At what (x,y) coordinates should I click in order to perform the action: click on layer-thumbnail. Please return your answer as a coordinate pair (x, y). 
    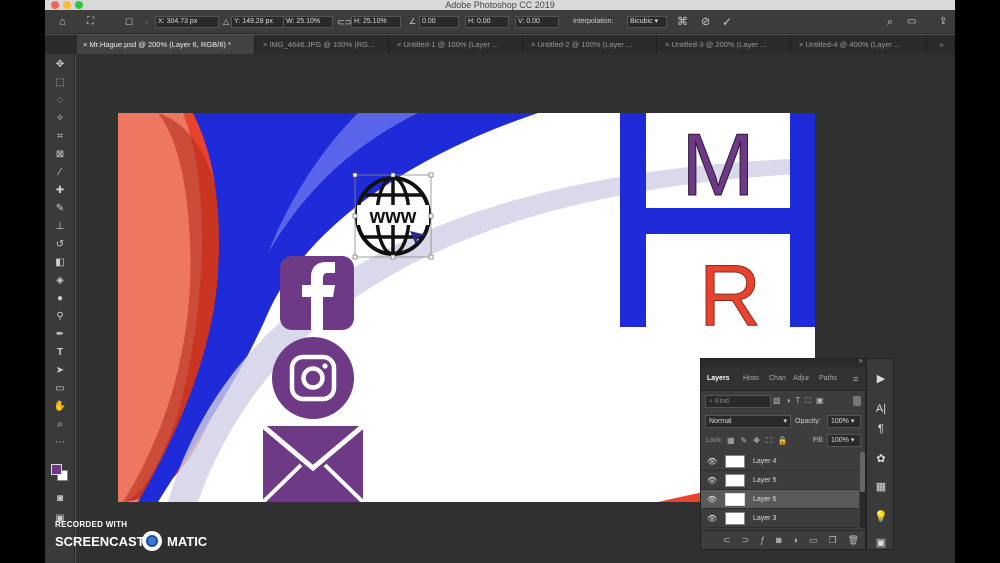
    Looking at the image, I should click on (735, 480).